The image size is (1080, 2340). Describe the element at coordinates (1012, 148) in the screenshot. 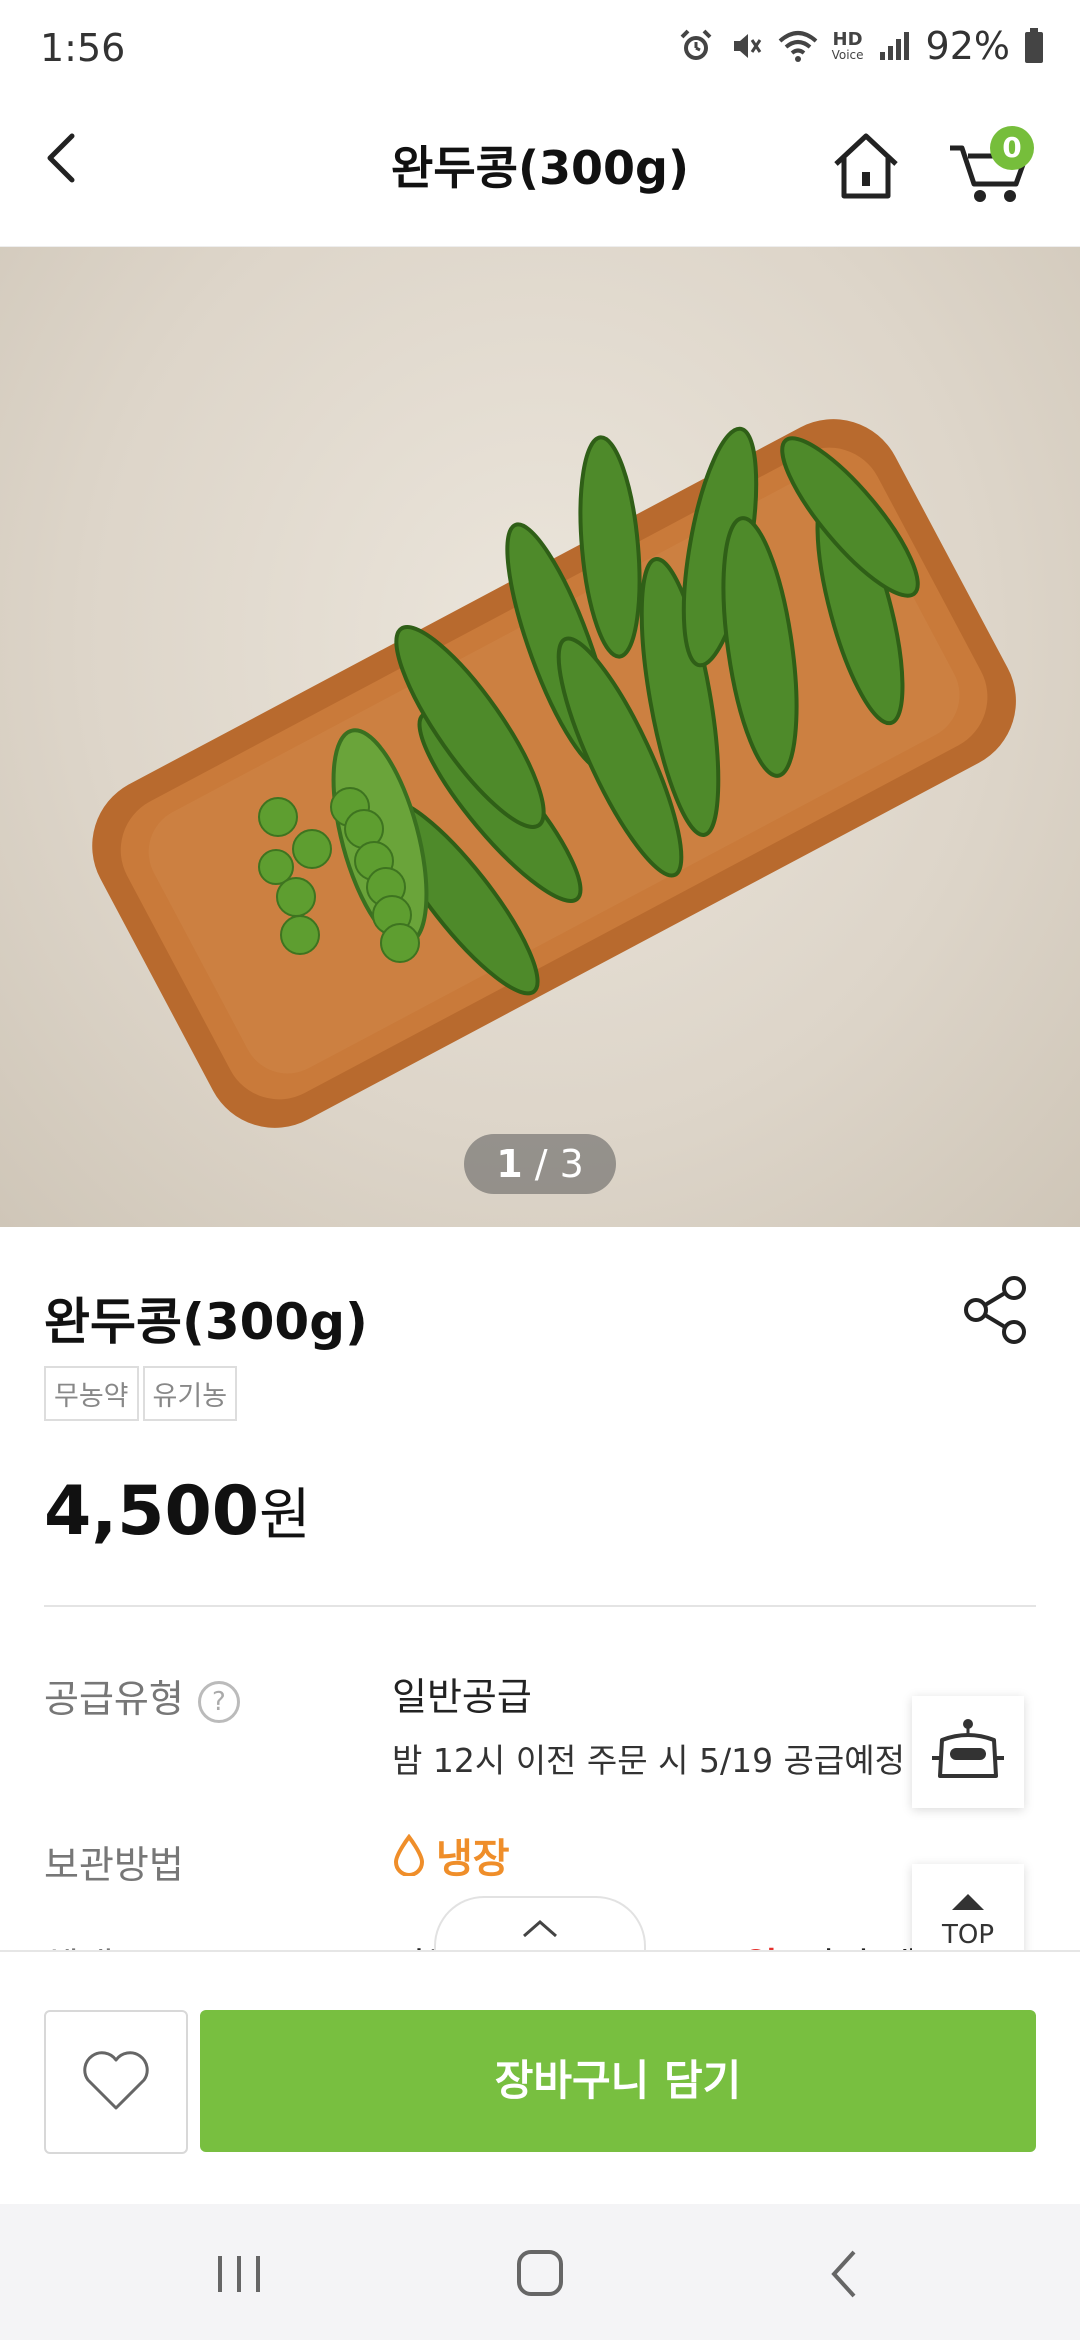

I see `cart-count-badge: 0` at that location.